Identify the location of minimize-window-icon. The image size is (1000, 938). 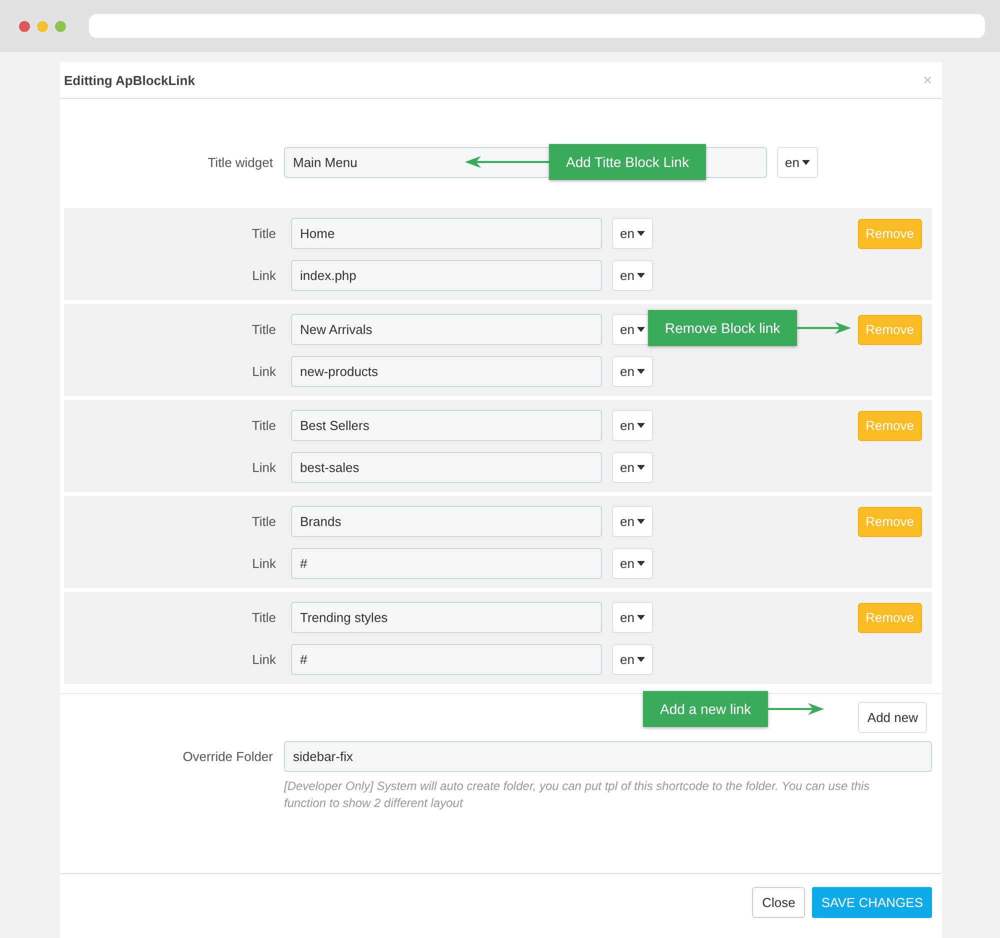
(42, 26).